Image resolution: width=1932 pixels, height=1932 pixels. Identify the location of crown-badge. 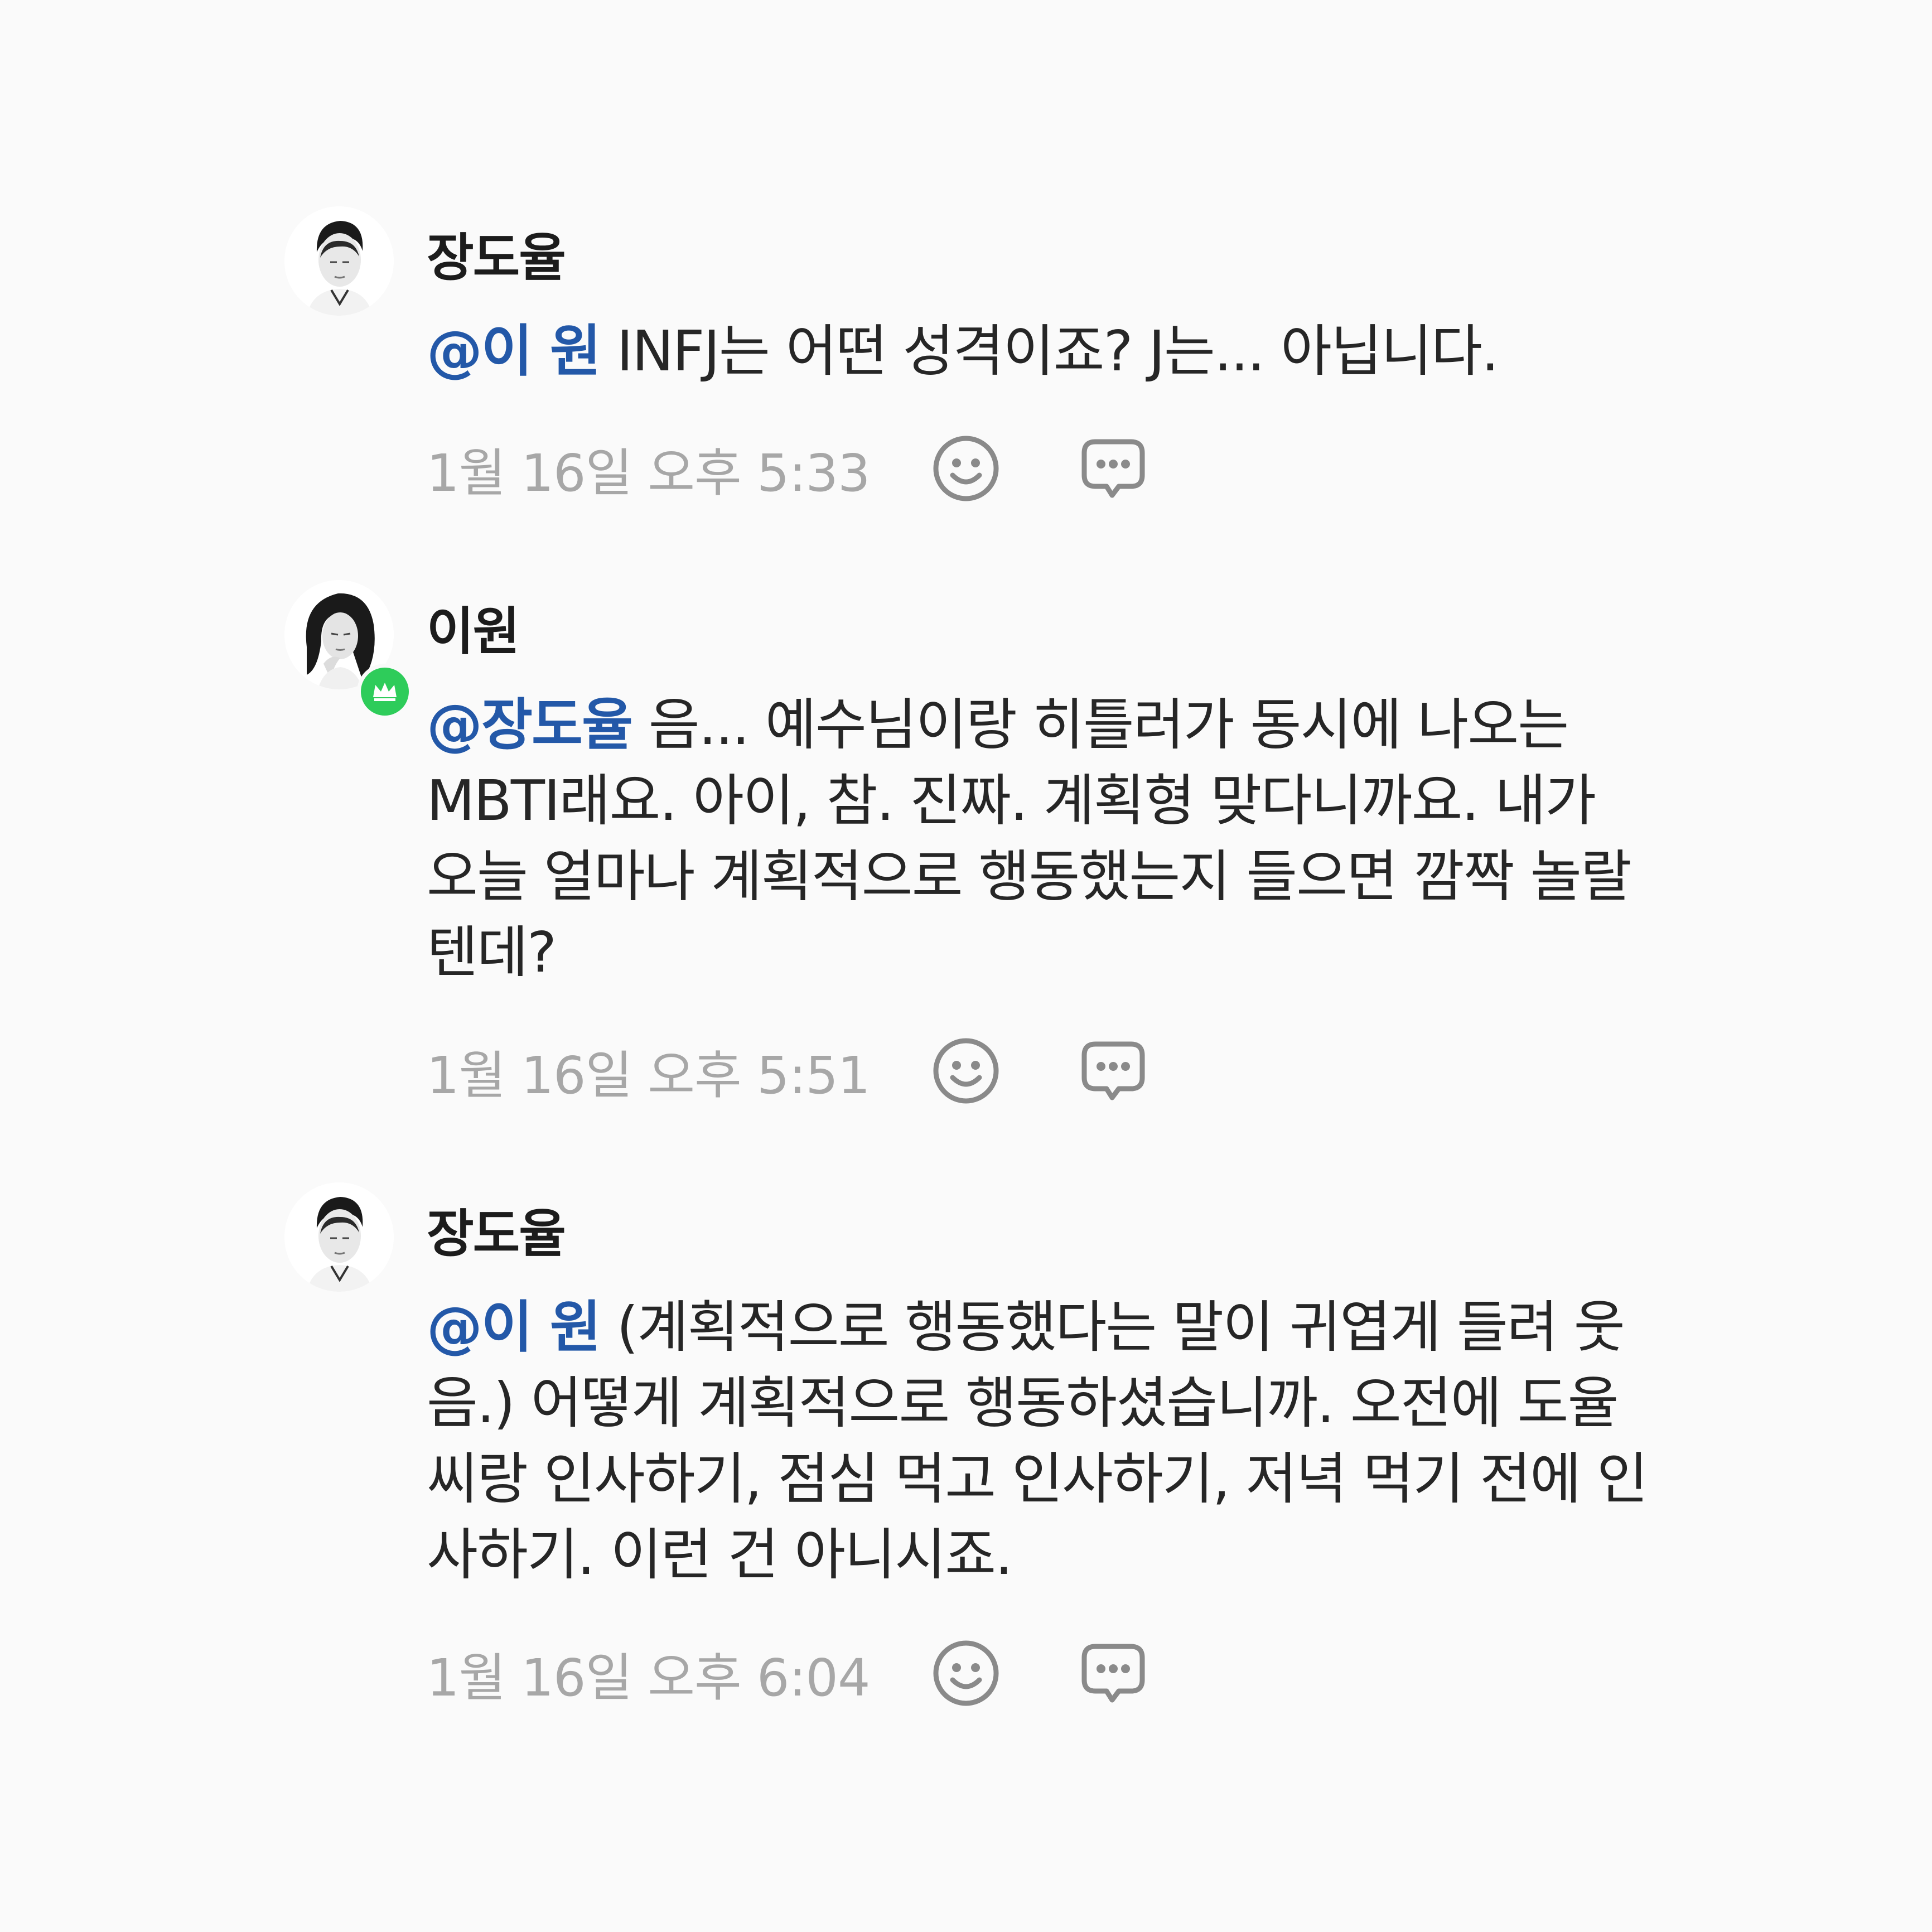
(385, 691).